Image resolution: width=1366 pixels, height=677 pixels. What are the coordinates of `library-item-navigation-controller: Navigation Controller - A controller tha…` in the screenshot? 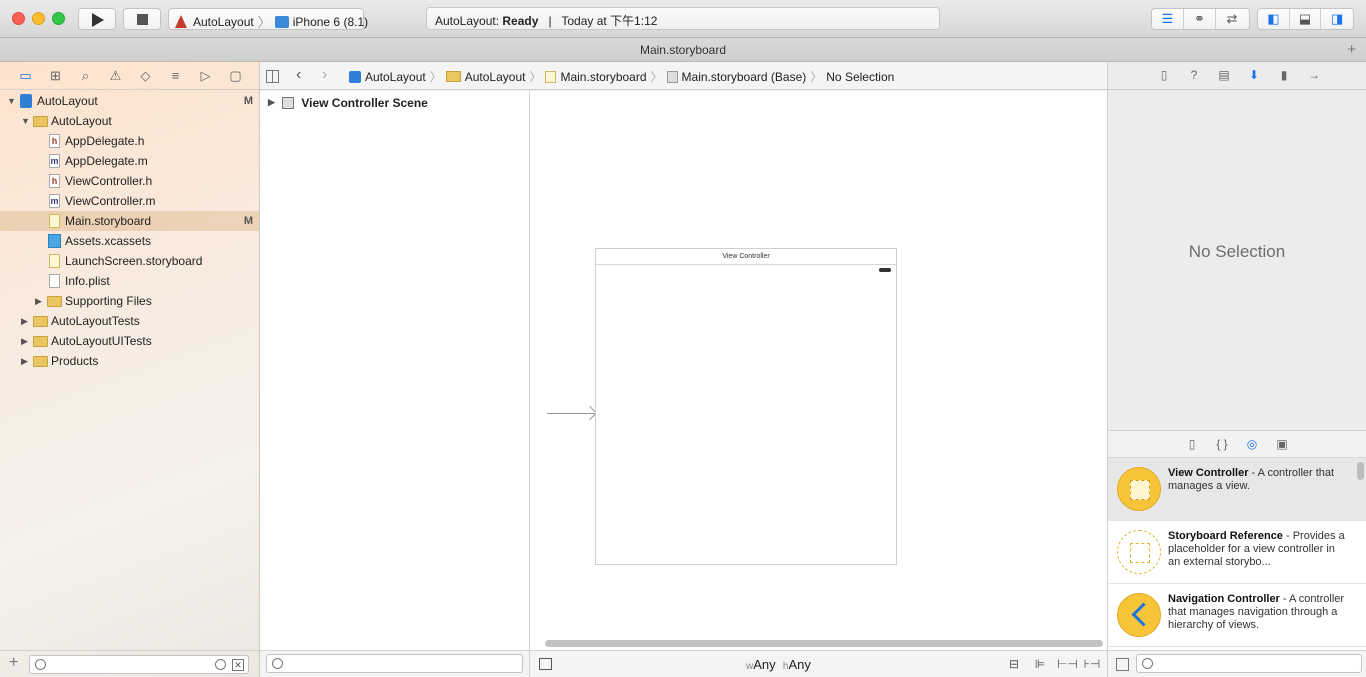 It's located at (1237, 615).